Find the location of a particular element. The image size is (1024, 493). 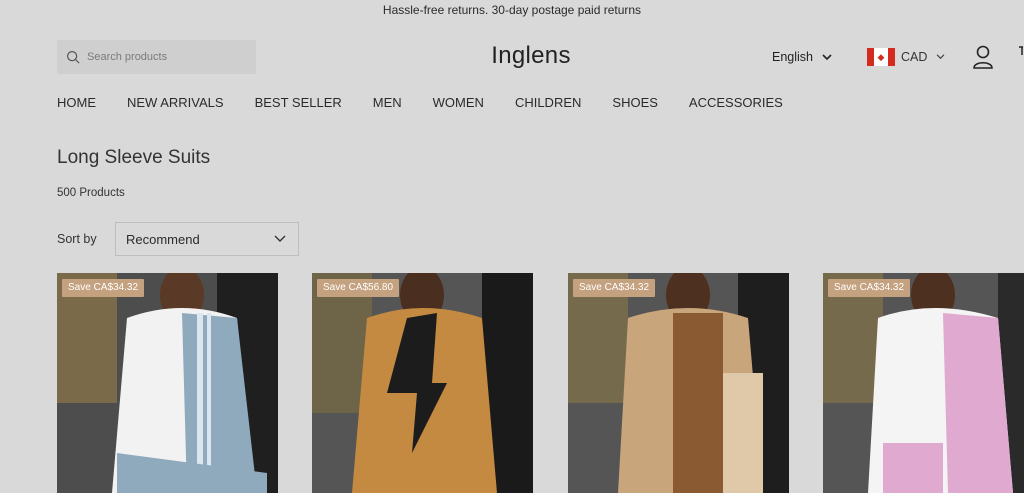

account-icon is located at coordinates (983, 57).